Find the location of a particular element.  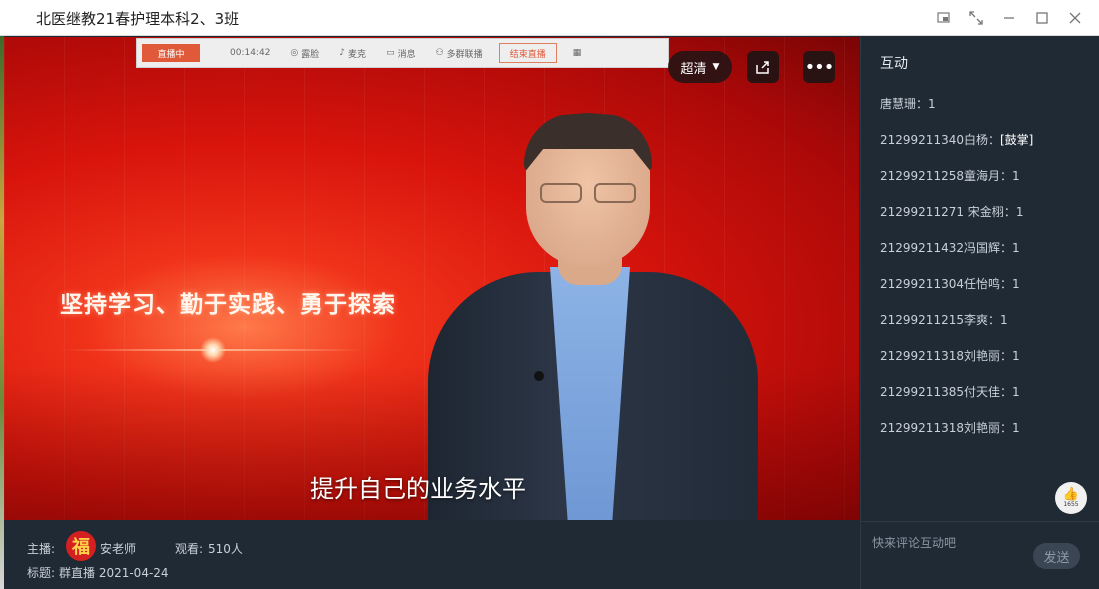

slogan-text: 坚持学习、勤于实践、勇于探索 is located at coordinates (228, 305).